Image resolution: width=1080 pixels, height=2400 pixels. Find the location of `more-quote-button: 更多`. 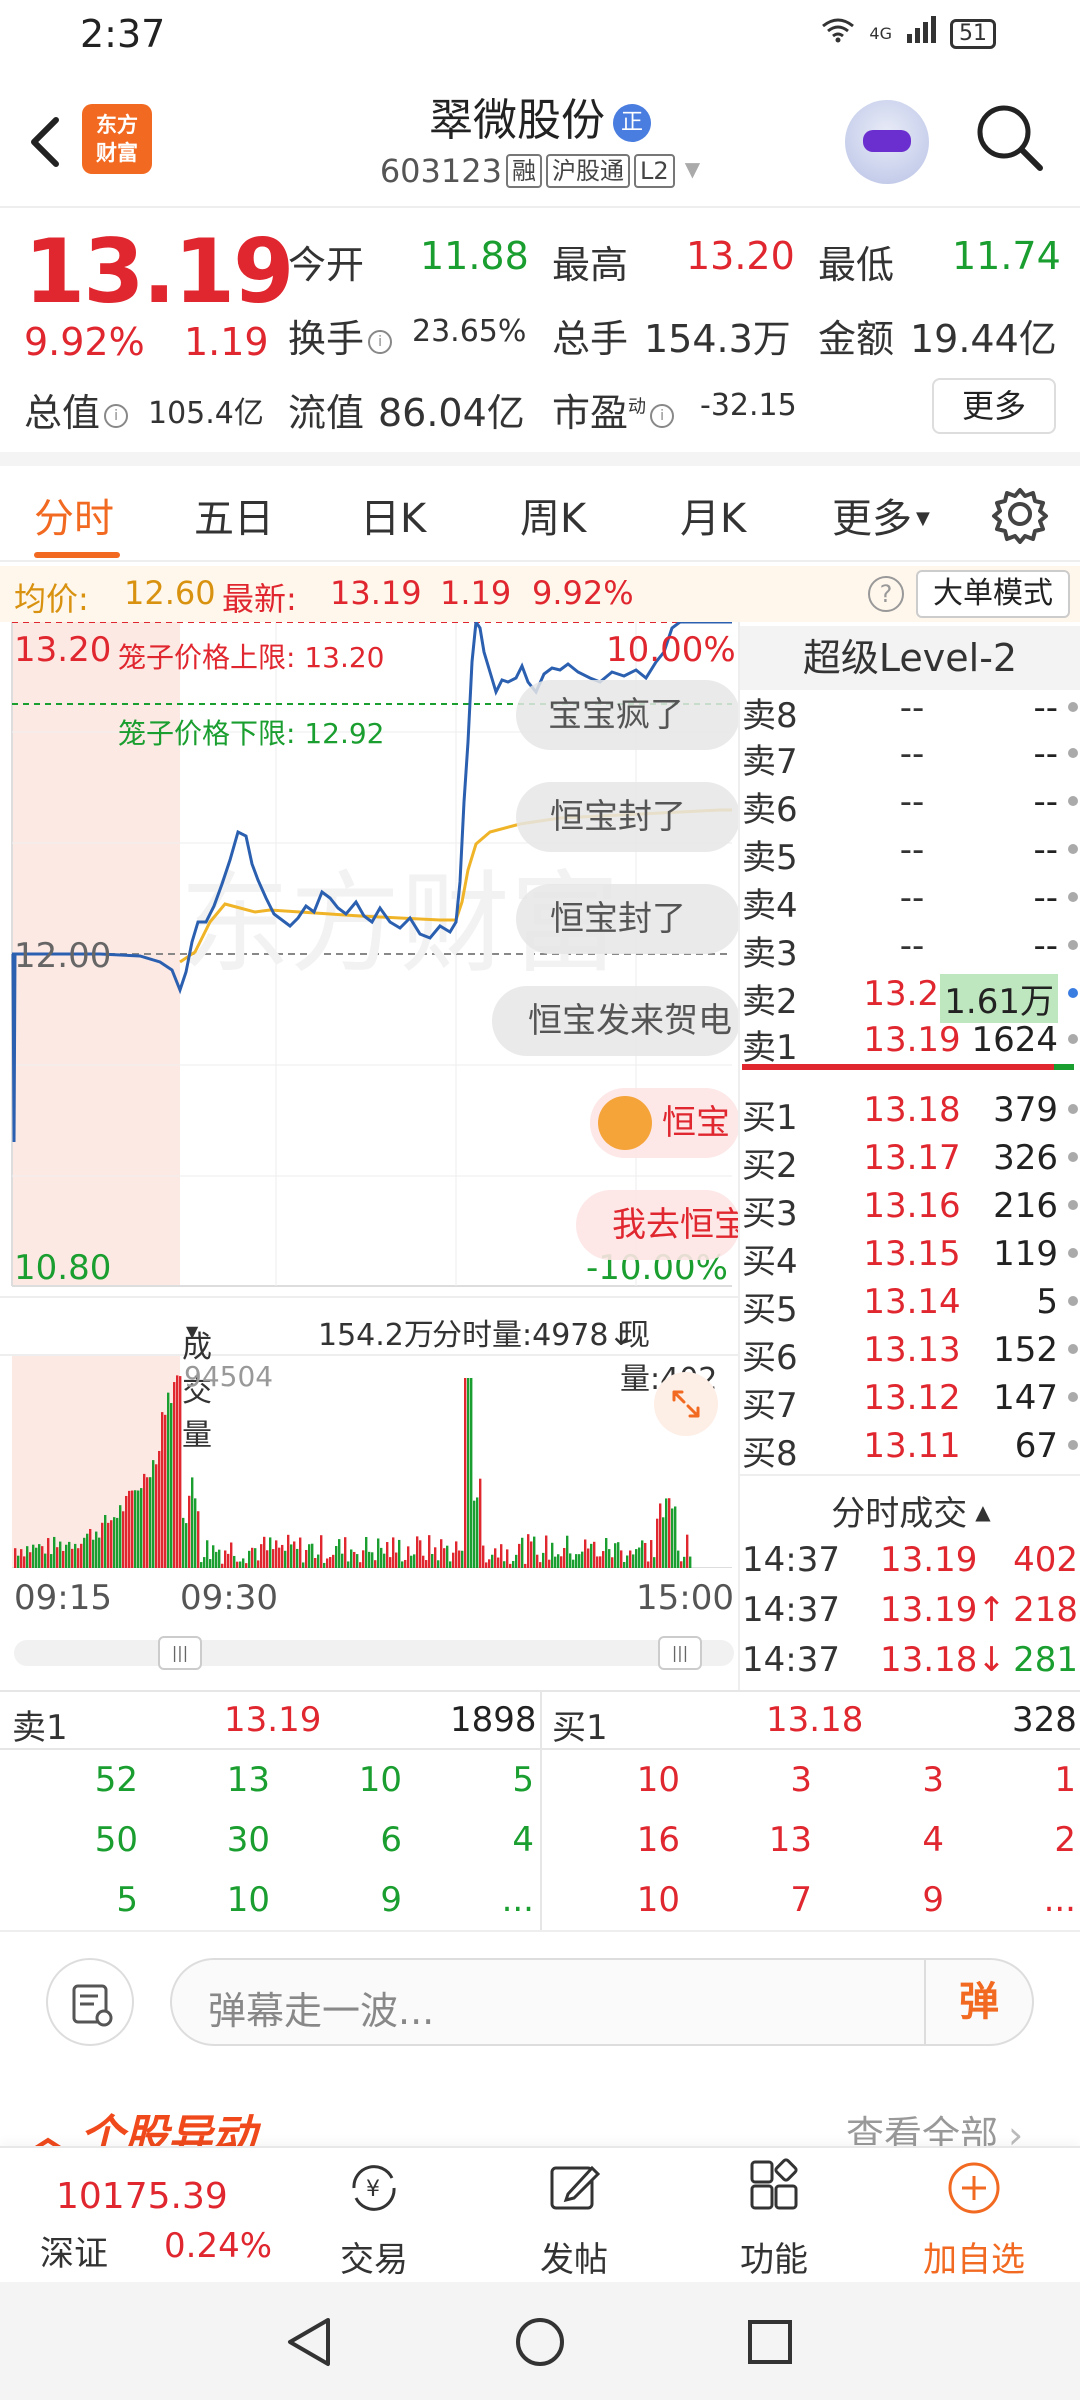

more-quote-button: 更多 is located at coordinates (994, 406).